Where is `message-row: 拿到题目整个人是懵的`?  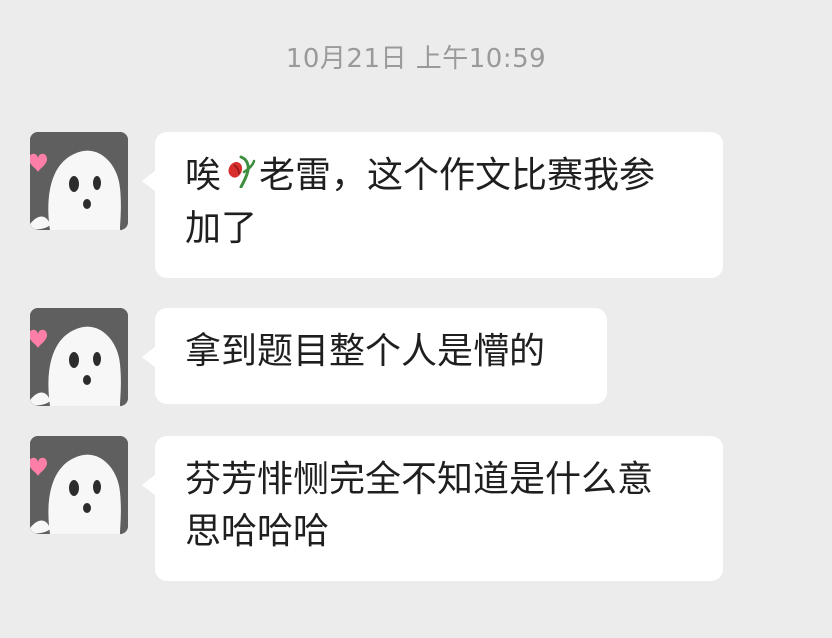
message-row: 拿到题目整个人是懵的 is located at coordinates (318, 357).